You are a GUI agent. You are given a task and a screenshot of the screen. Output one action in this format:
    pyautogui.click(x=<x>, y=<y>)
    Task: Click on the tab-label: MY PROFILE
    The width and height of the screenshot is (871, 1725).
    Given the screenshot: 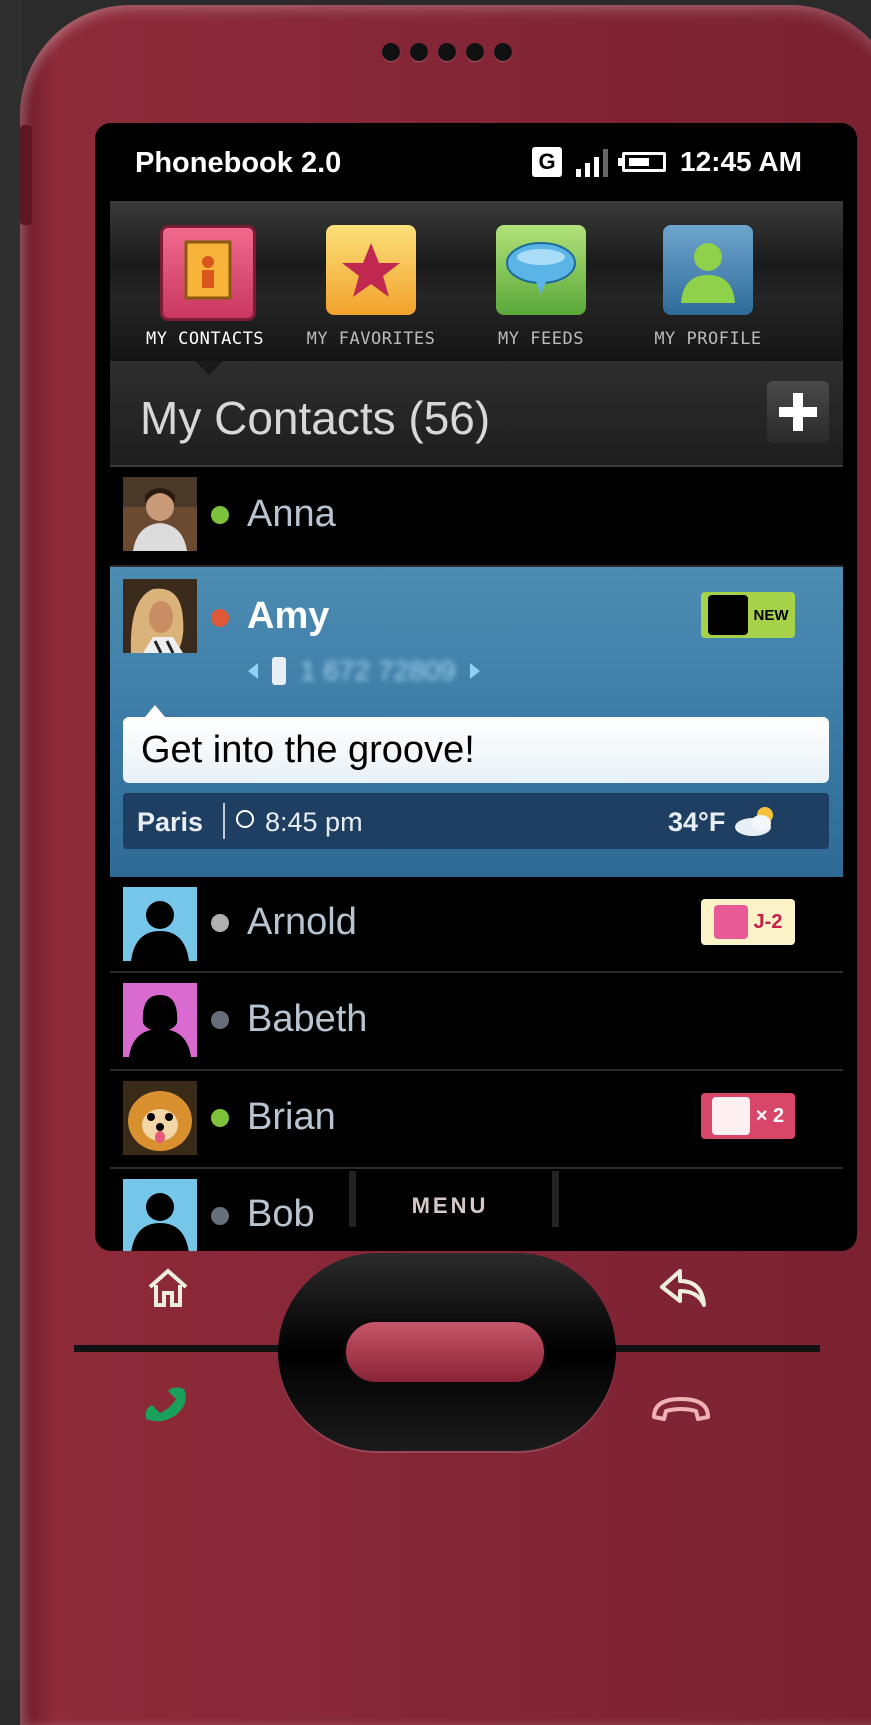 What is the action you would take?
    pyautogui.click(x=708, y=339)
    